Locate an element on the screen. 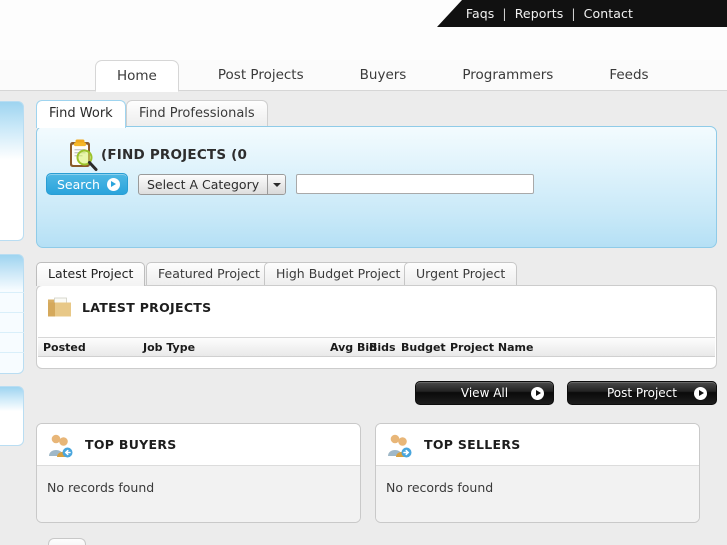 The image size is (727, 545). project-tab-high-budget: High Budget Project is located at coordinates (338, 274).